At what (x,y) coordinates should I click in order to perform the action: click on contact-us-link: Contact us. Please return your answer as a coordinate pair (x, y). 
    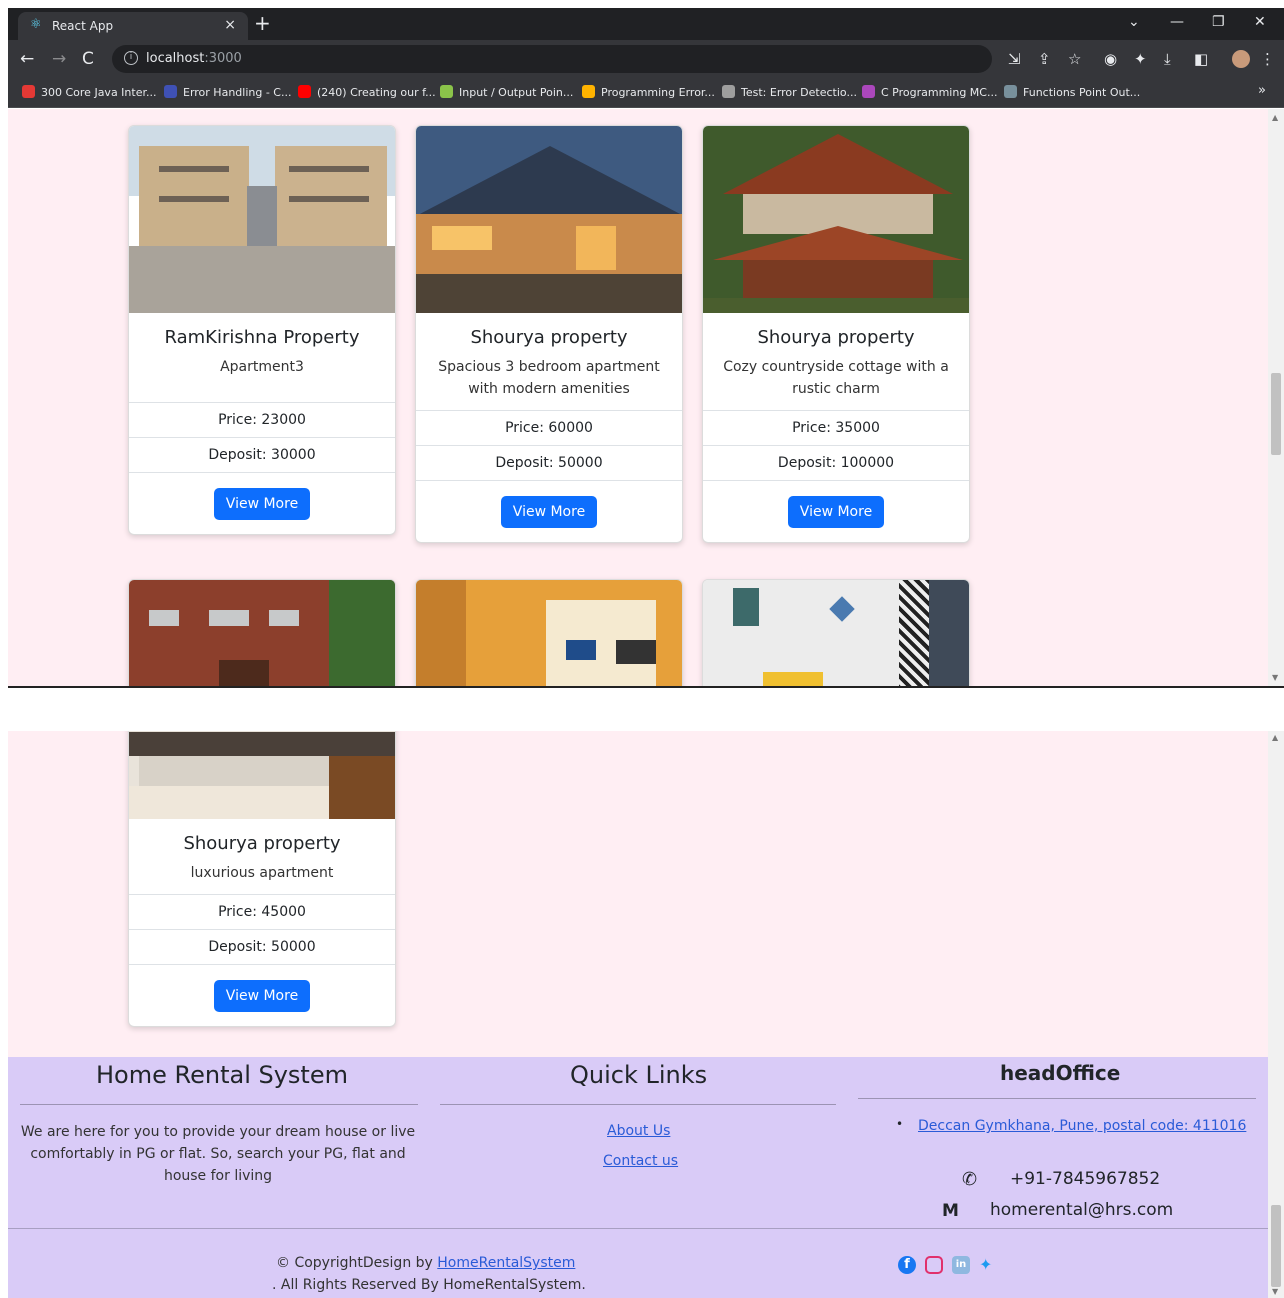
    Looking at the image, I should click on (640, 1161).